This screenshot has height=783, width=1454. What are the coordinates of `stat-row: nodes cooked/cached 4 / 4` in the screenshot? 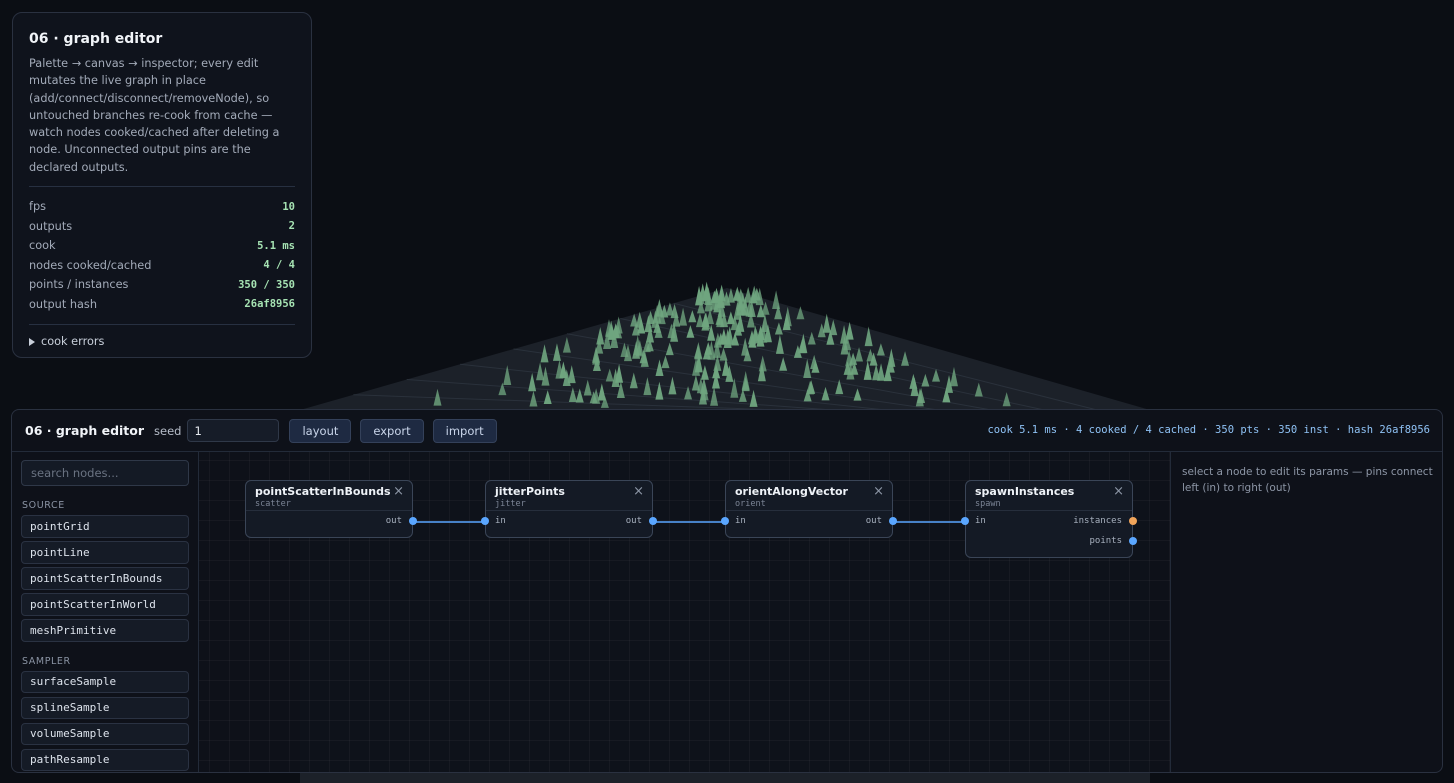 It's located at (162, 266).